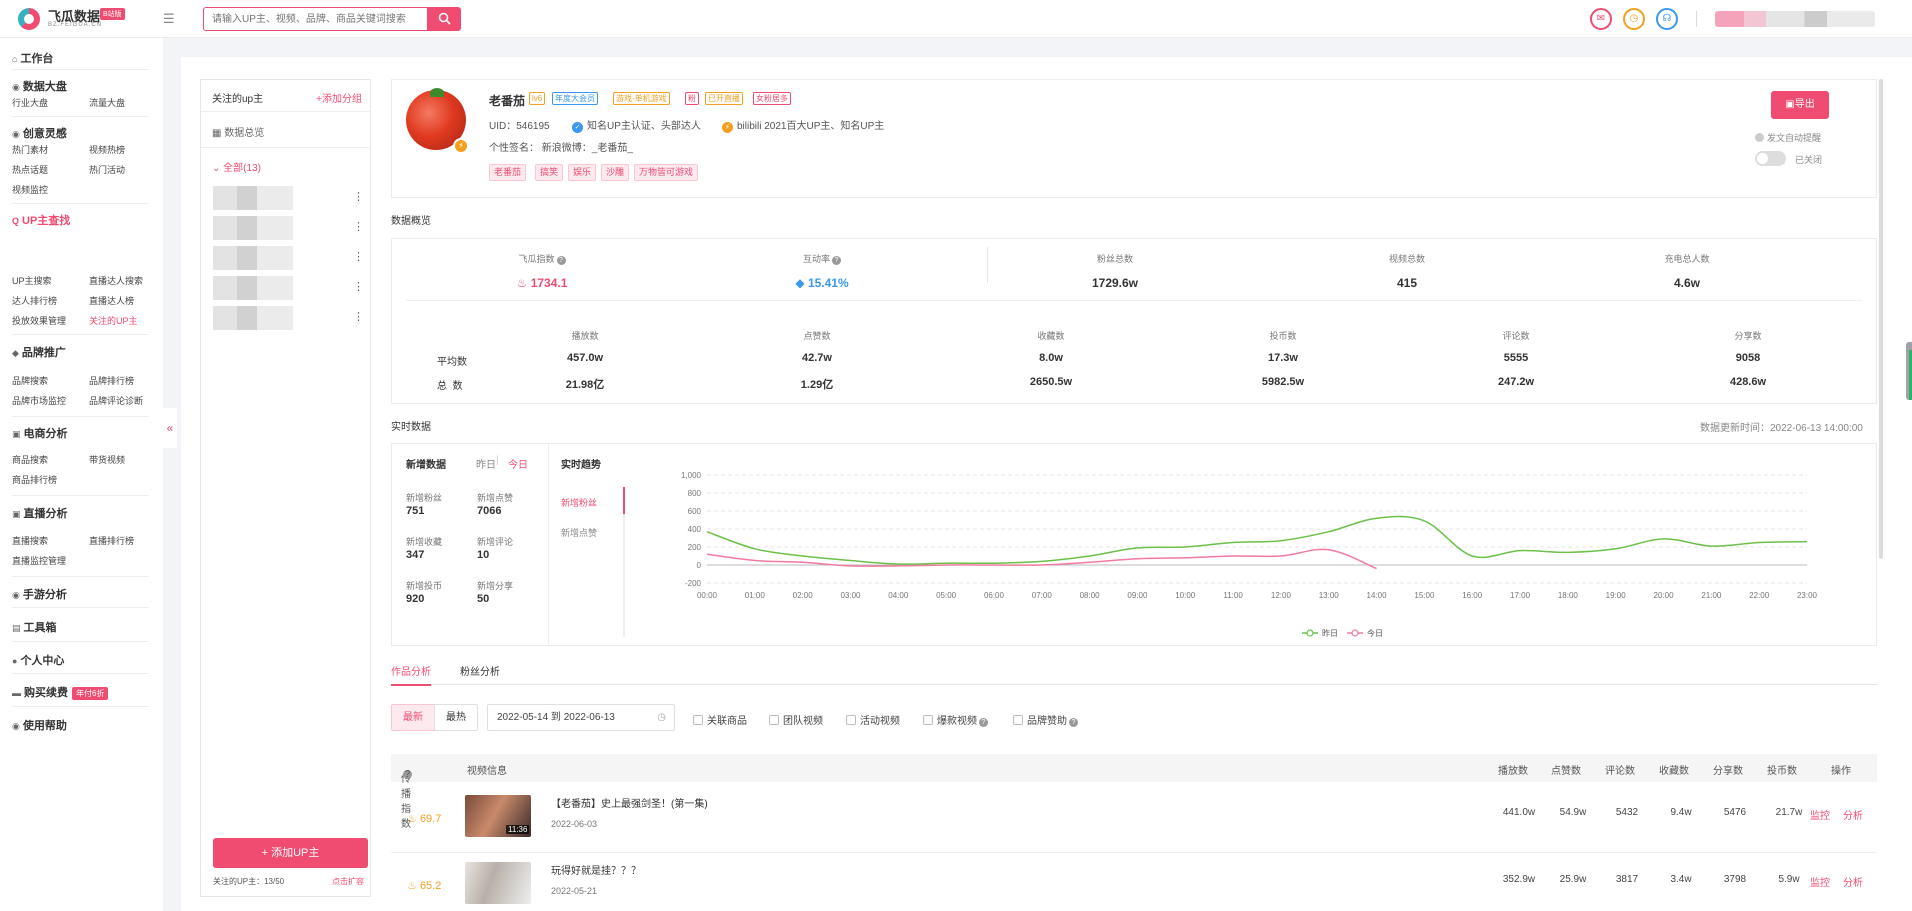  What do you see at coordinates (30, 102) in the screenshot?
I see `nav-item-industry: 行业大盘` at bounding box center [30, 102].